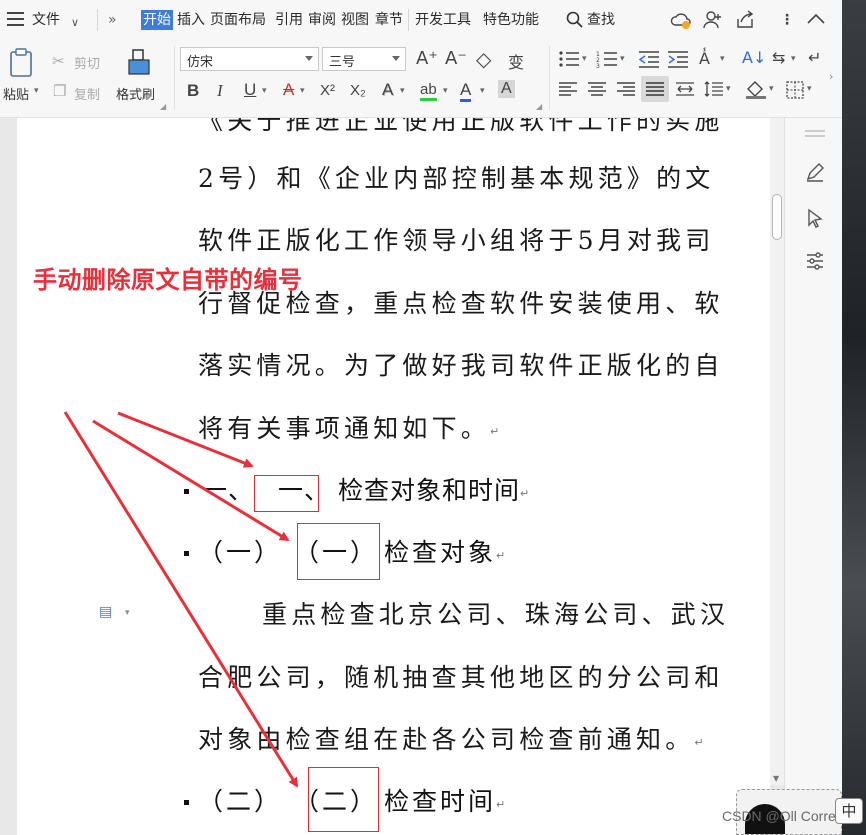 The width and height of the screenshot is (866, 835). Describe the element at coordinates (249, 59) in the screenshot. I see `font-name-select: 仿宋` at that location.